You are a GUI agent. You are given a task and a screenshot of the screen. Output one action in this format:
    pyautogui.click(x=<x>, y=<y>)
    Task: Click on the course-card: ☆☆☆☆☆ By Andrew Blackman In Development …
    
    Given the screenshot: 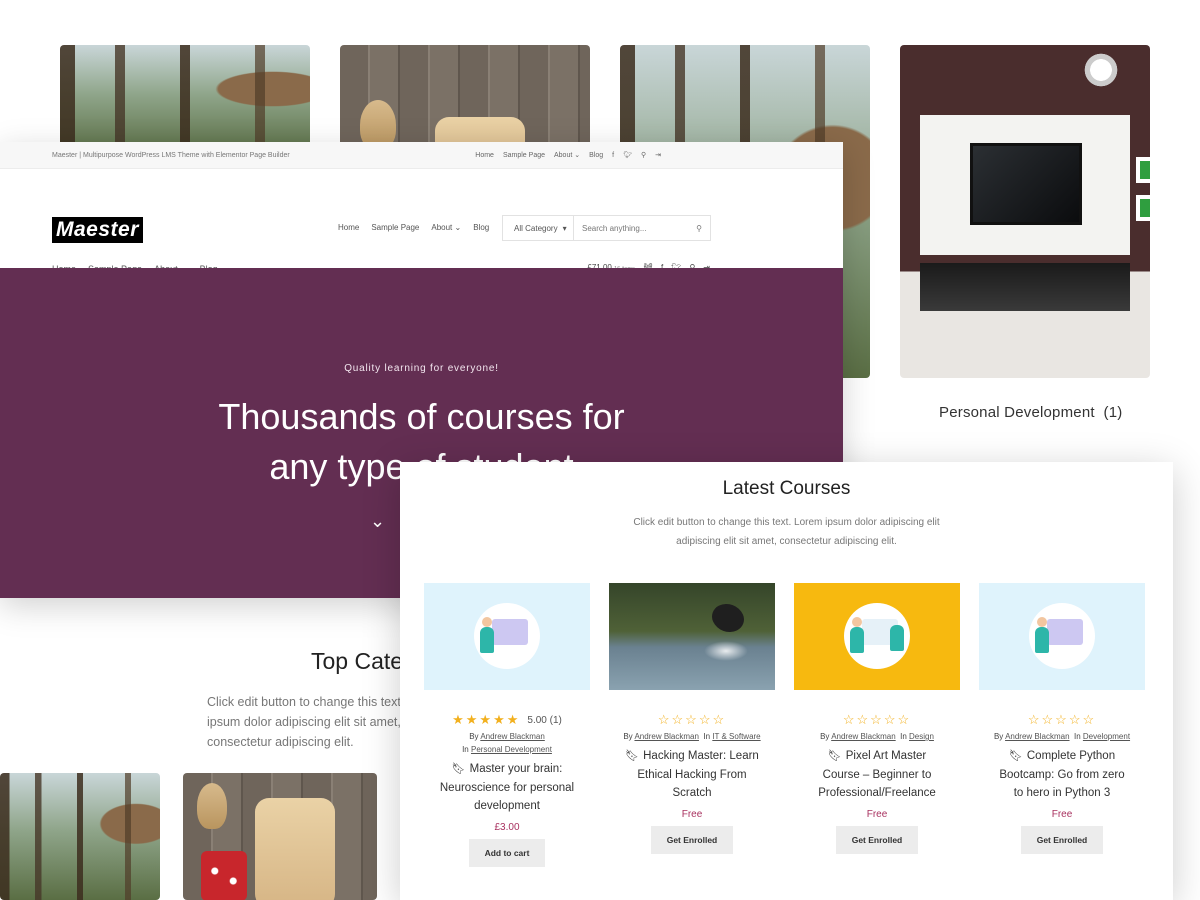 What is the action you would take?
    pyautogui.click(x=1062, y=718)
    